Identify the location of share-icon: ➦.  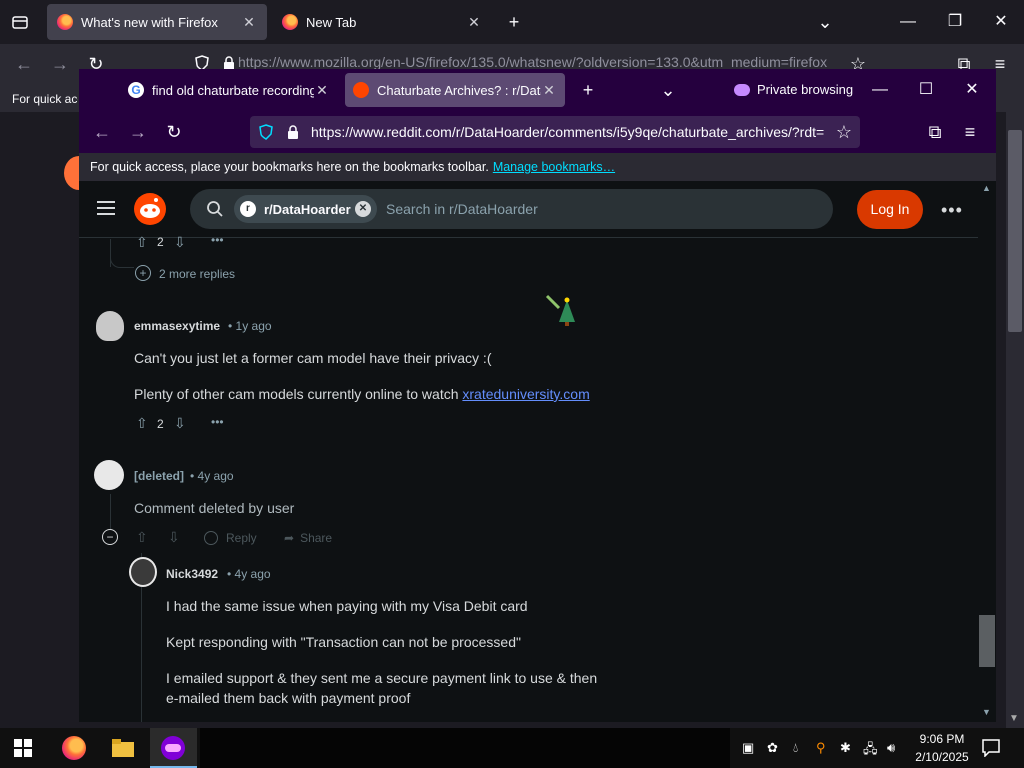
(289, 538).